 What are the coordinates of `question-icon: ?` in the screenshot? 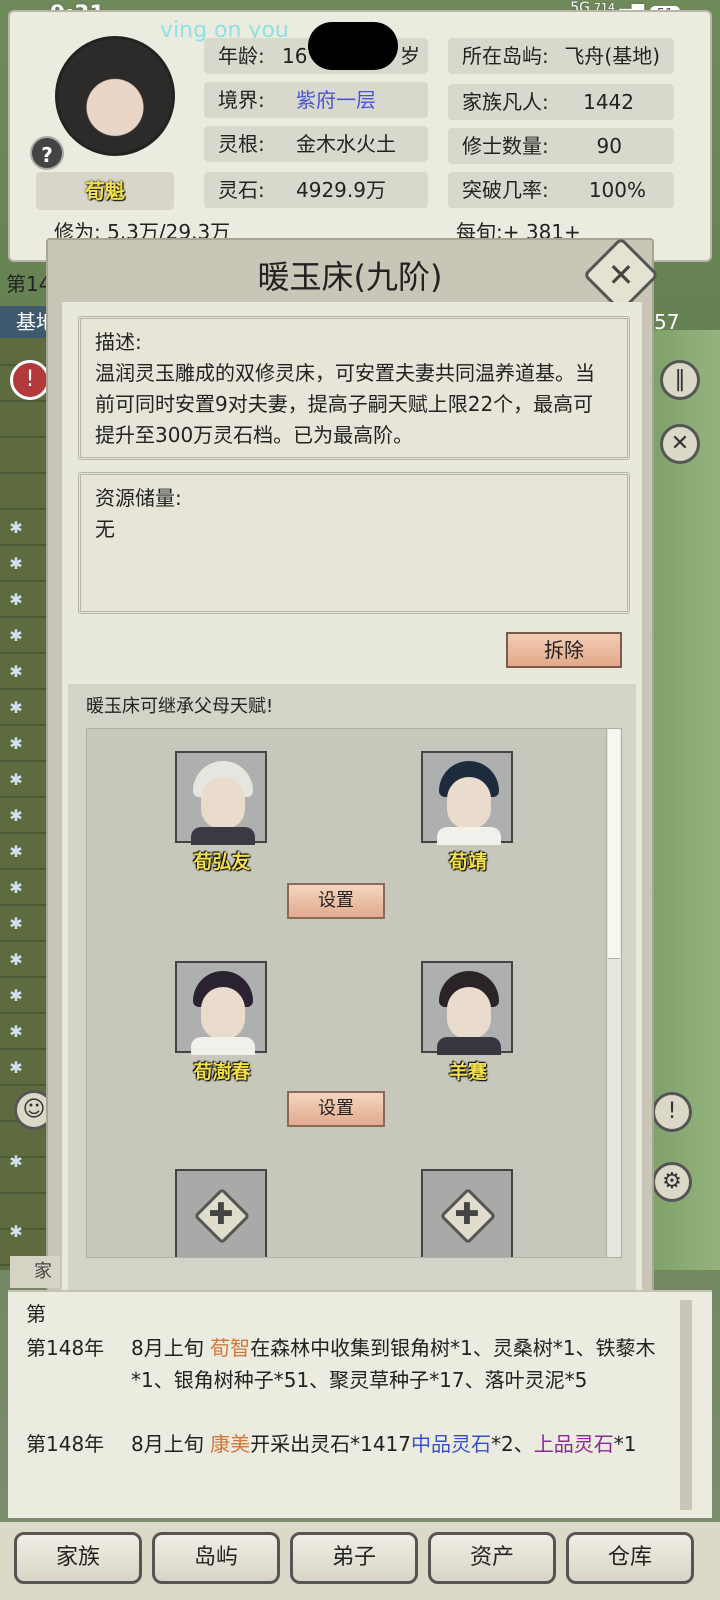 It's located at (47, 153).